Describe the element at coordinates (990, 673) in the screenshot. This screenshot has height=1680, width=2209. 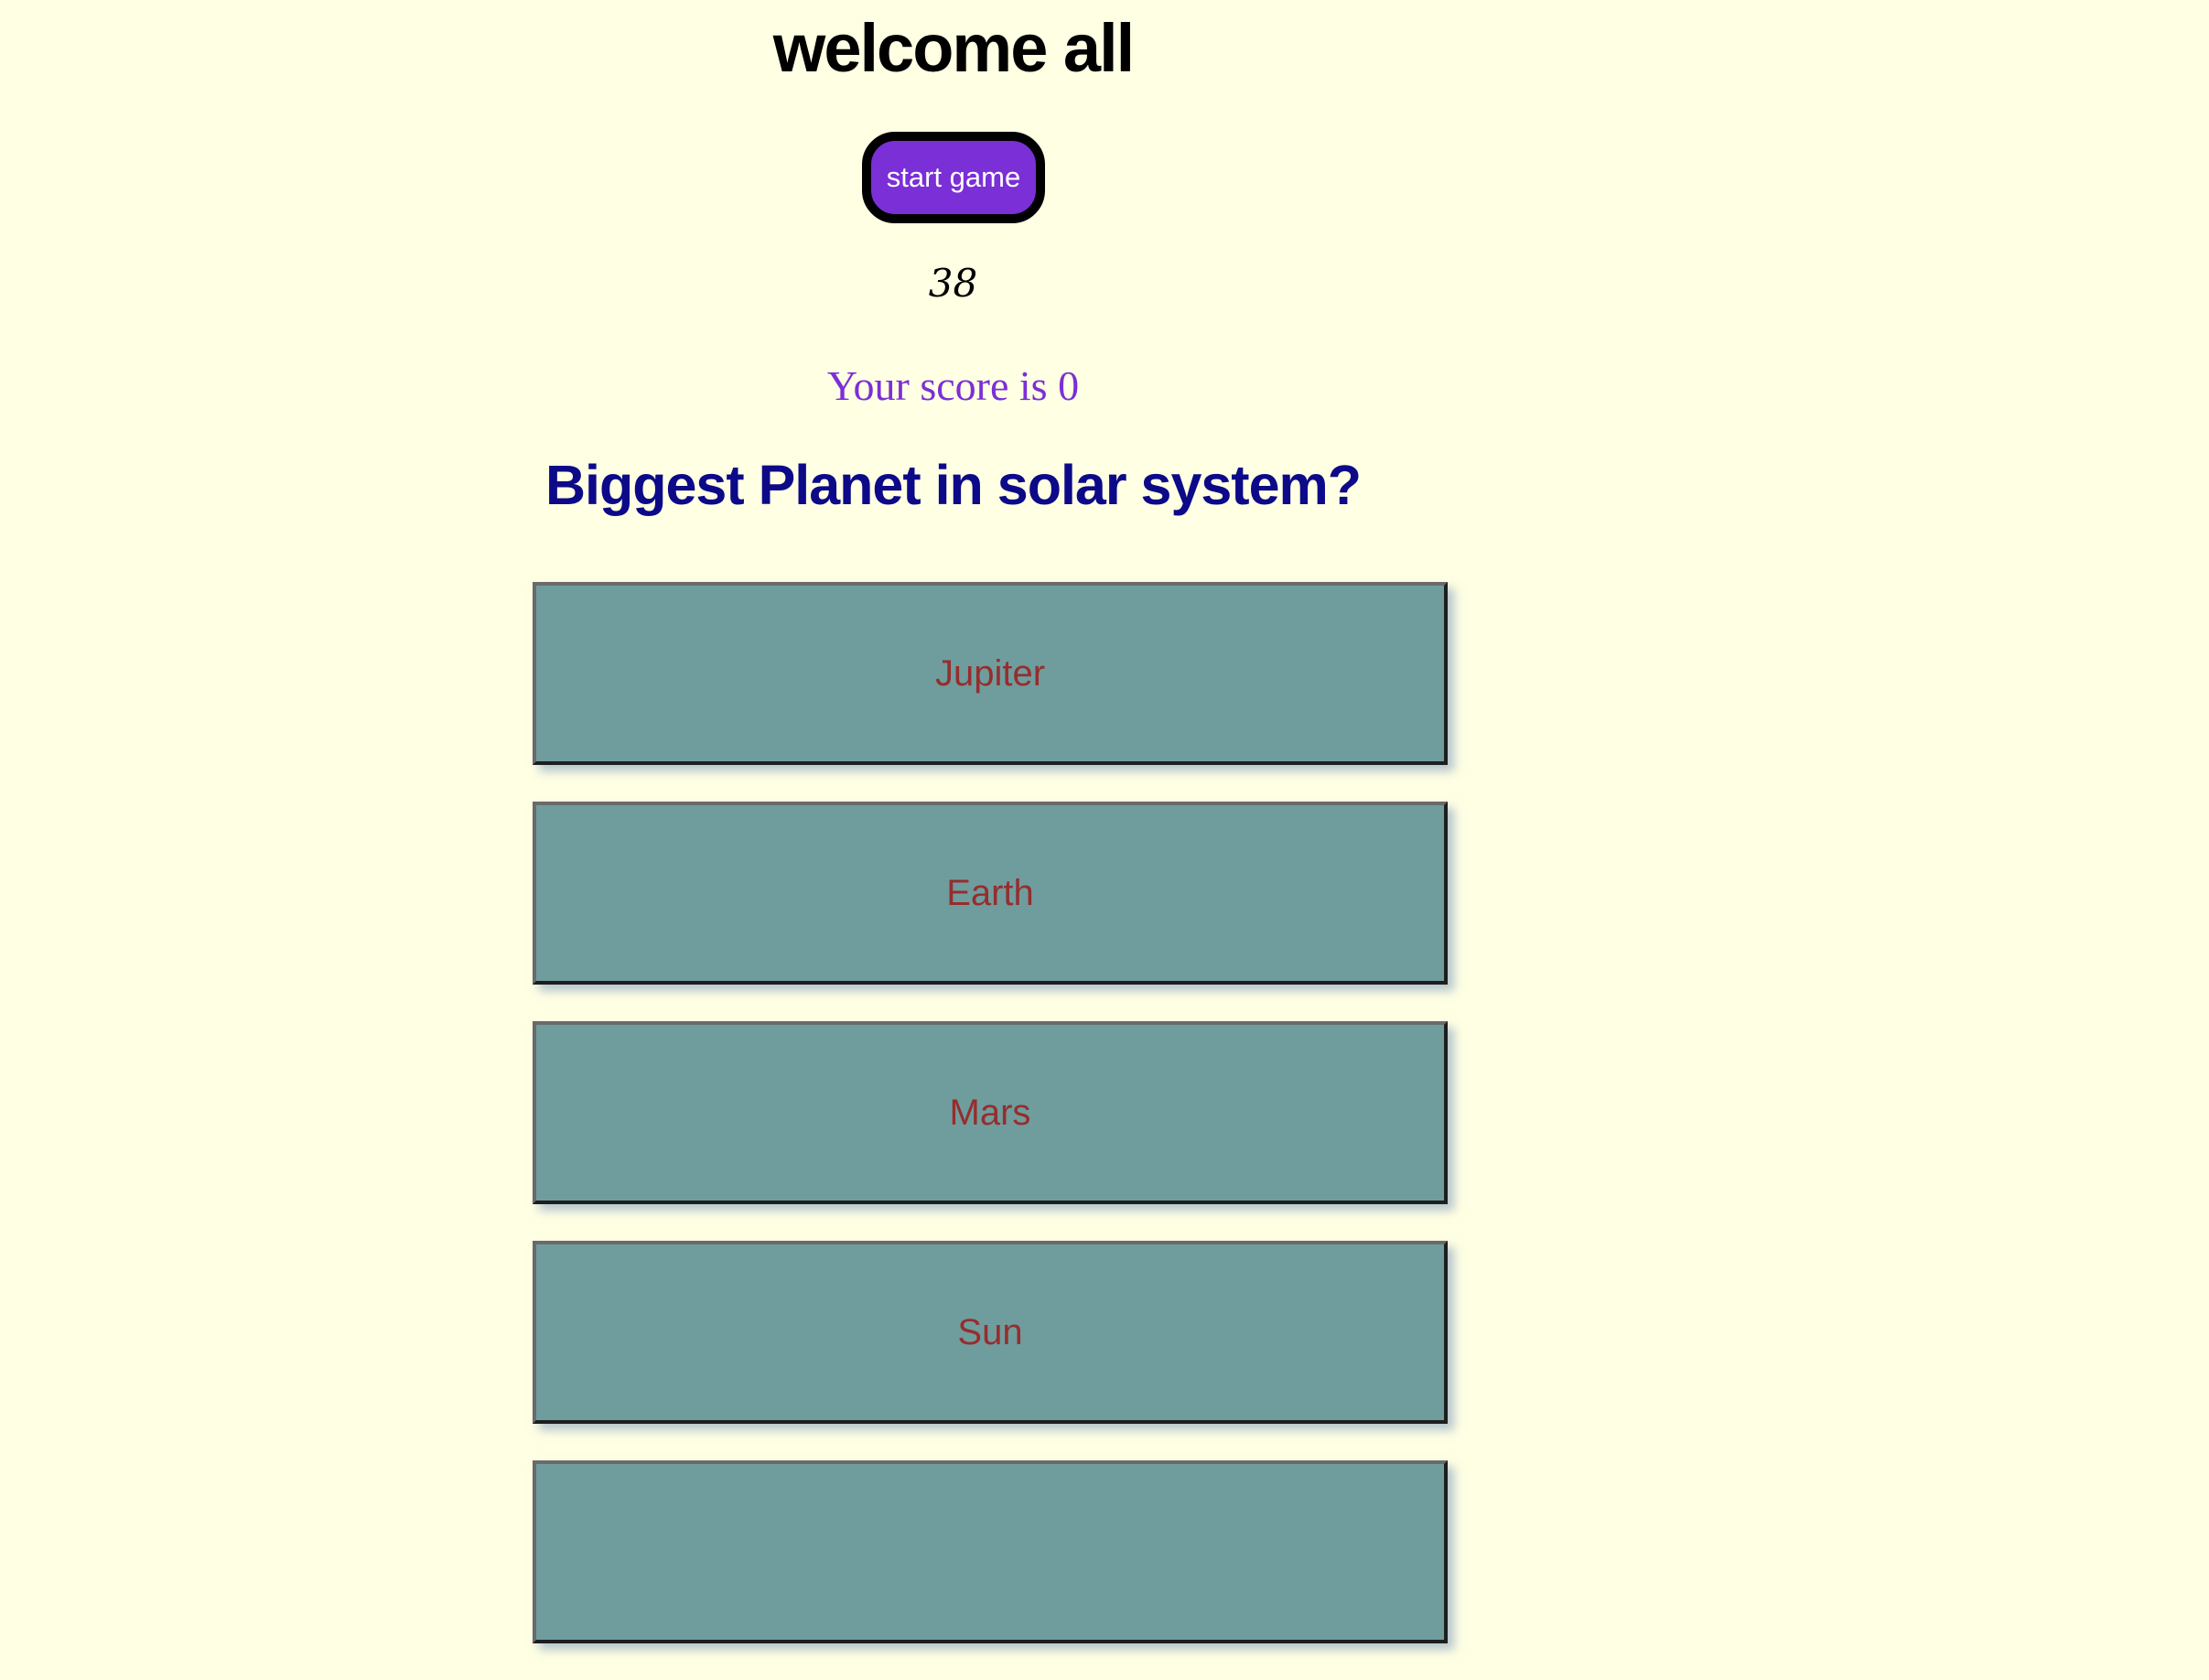
I see `answer-option-jupiter: Jupiter` at that location.